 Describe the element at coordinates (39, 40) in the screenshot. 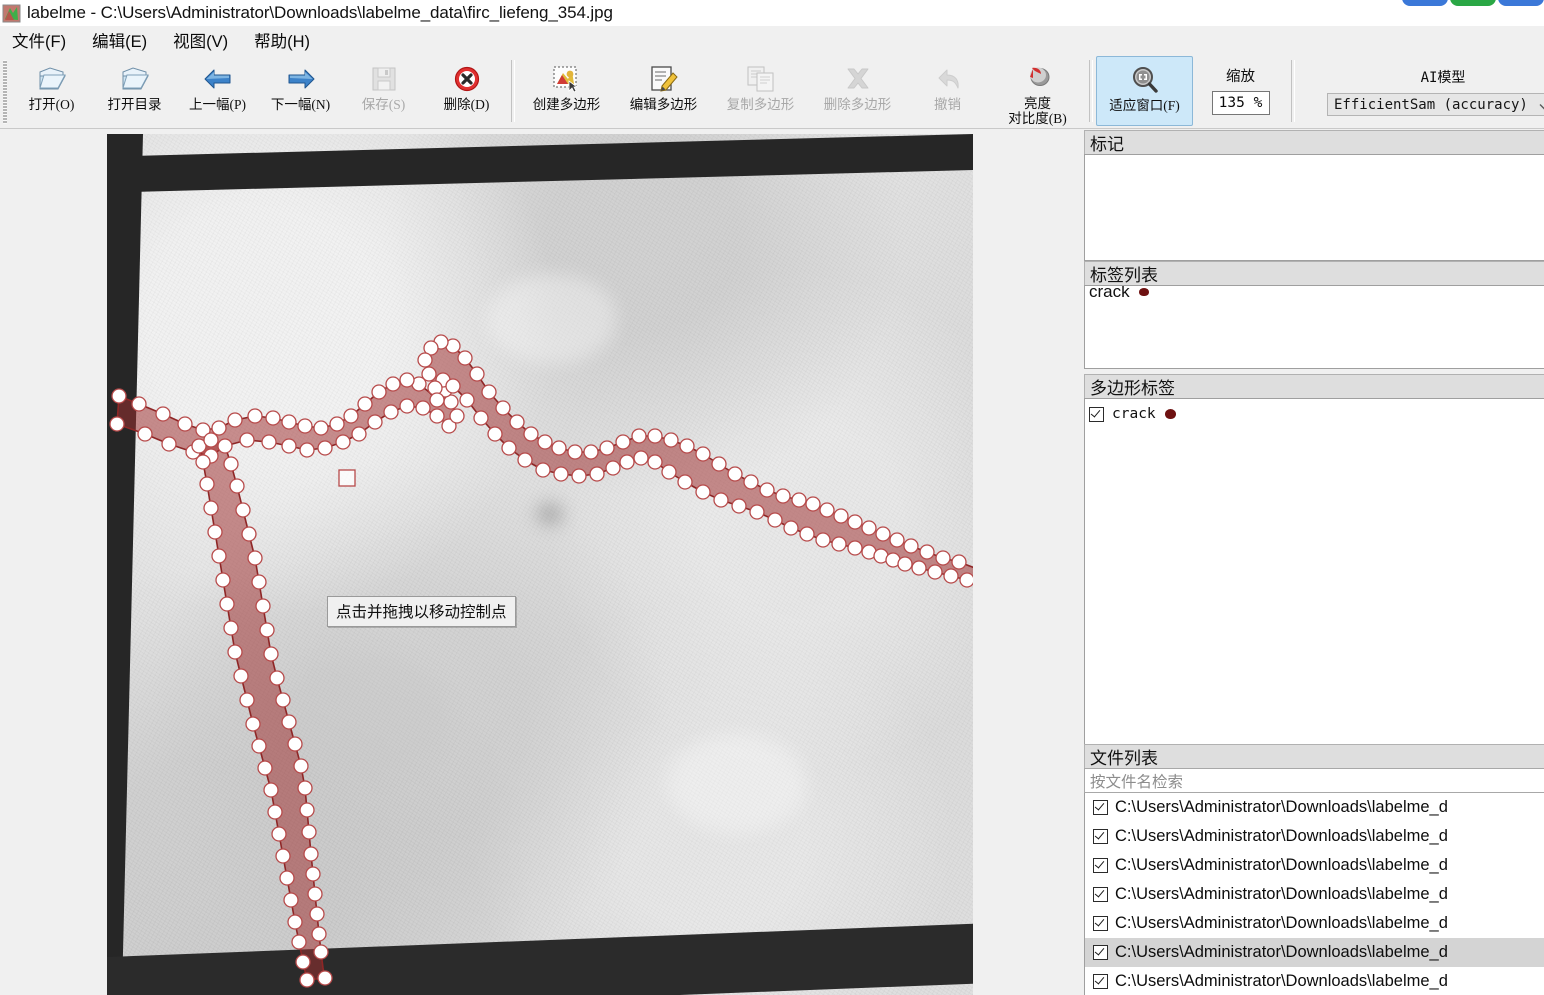

I see `menu-file: 文件(F)` at that location.